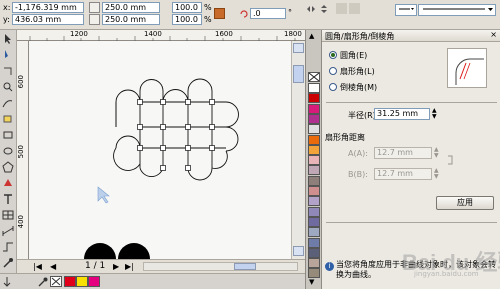  I want to click on horizontal-ruler: 1200 1400 1600 1800, so click(162, 35).